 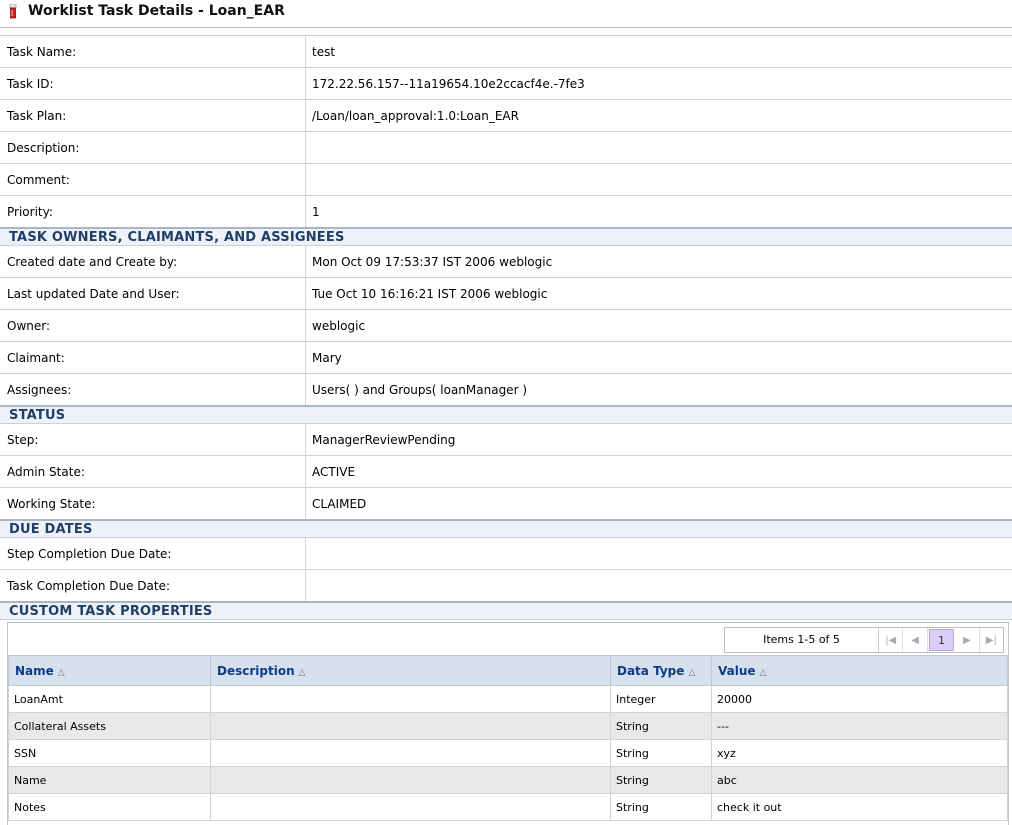 I want to click on cell-value: 20000, so click(x=860, y=699).